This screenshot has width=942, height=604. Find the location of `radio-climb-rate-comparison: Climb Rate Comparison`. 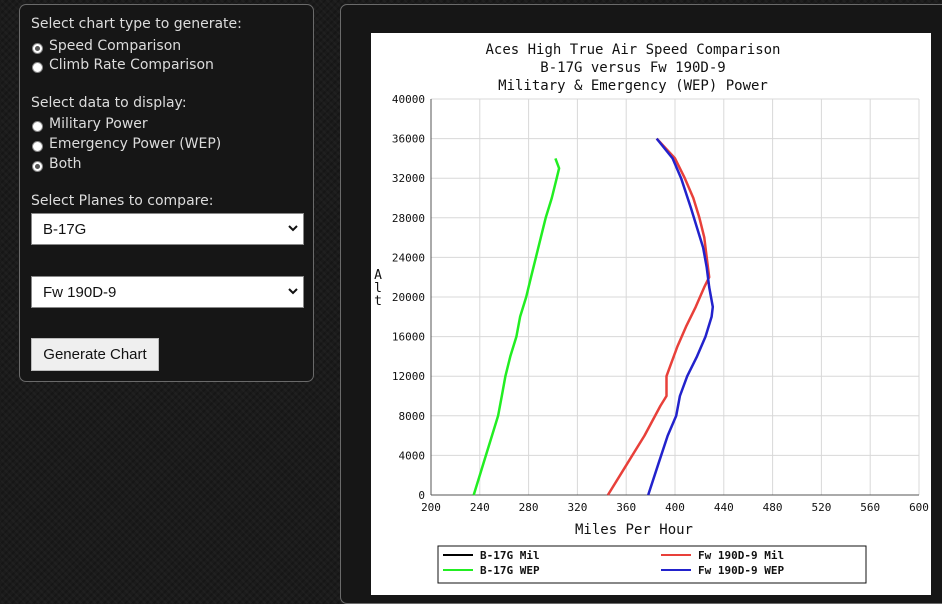

radio-climb-rate-comparison: Climb Rate Comparison is located at coordinates (123, 65).